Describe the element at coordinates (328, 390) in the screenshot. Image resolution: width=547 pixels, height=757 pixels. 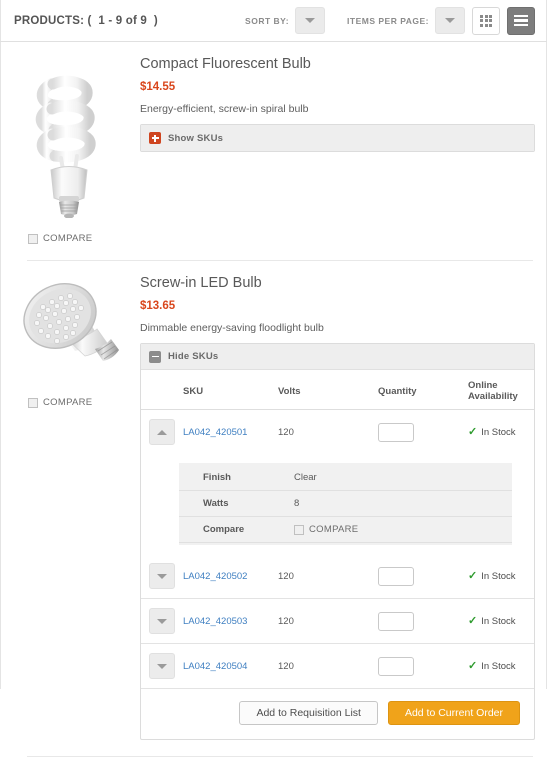
I see `volts-column-header: Volts` at that location.